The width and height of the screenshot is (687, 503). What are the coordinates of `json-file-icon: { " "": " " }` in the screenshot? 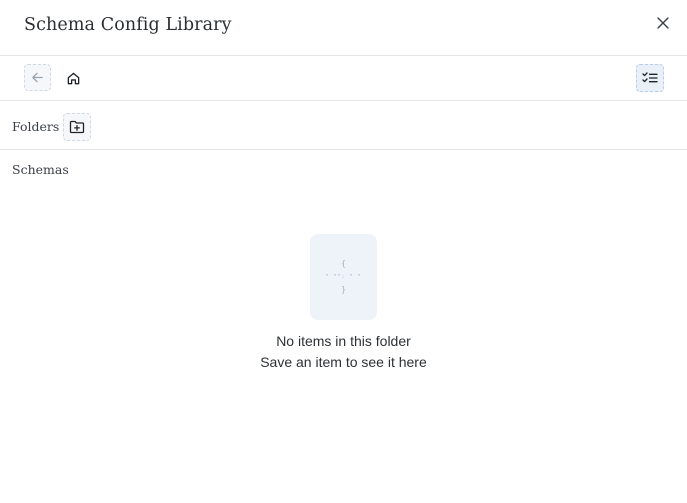 It's located at (343, 277).